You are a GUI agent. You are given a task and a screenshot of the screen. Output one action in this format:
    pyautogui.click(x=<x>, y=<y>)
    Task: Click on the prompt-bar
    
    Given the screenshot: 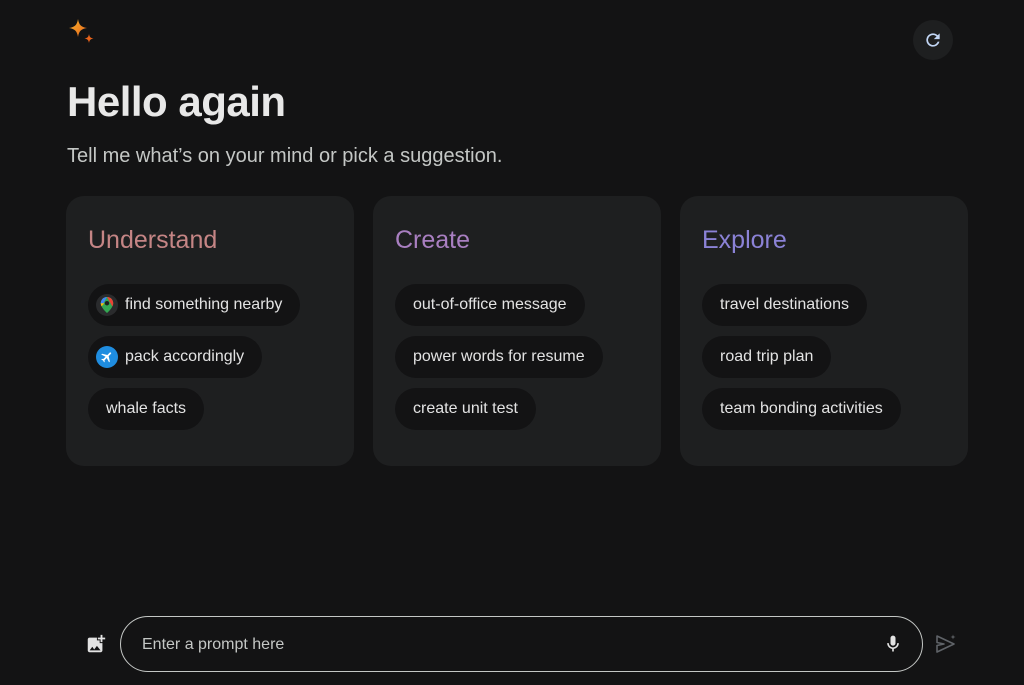 What is the action you would take?
    pyautogui.click(x=512, y=644)
    